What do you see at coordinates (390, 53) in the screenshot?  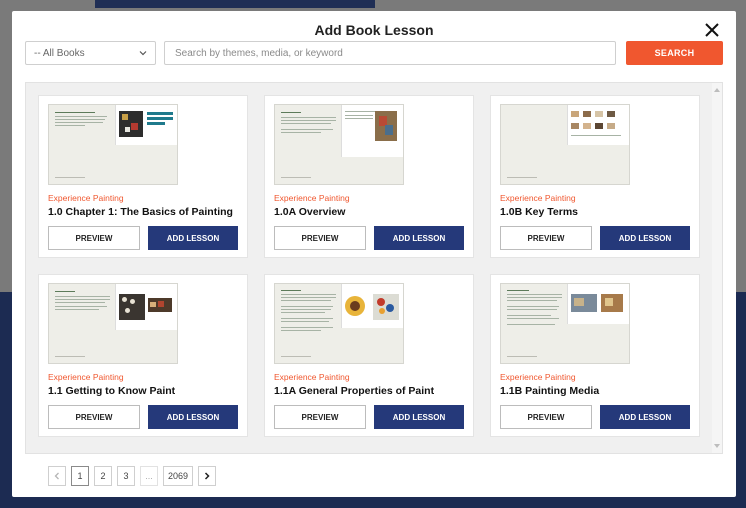 I see `search-input` at bounding box center [390, 53].